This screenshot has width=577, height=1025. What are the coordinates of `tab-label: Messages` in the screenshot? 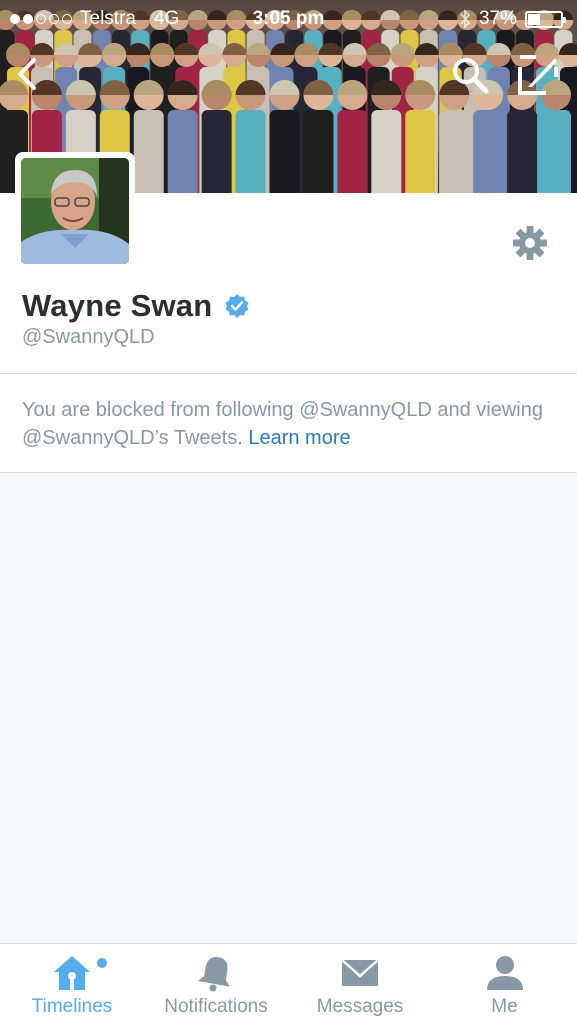 It's located at (360, 1006).